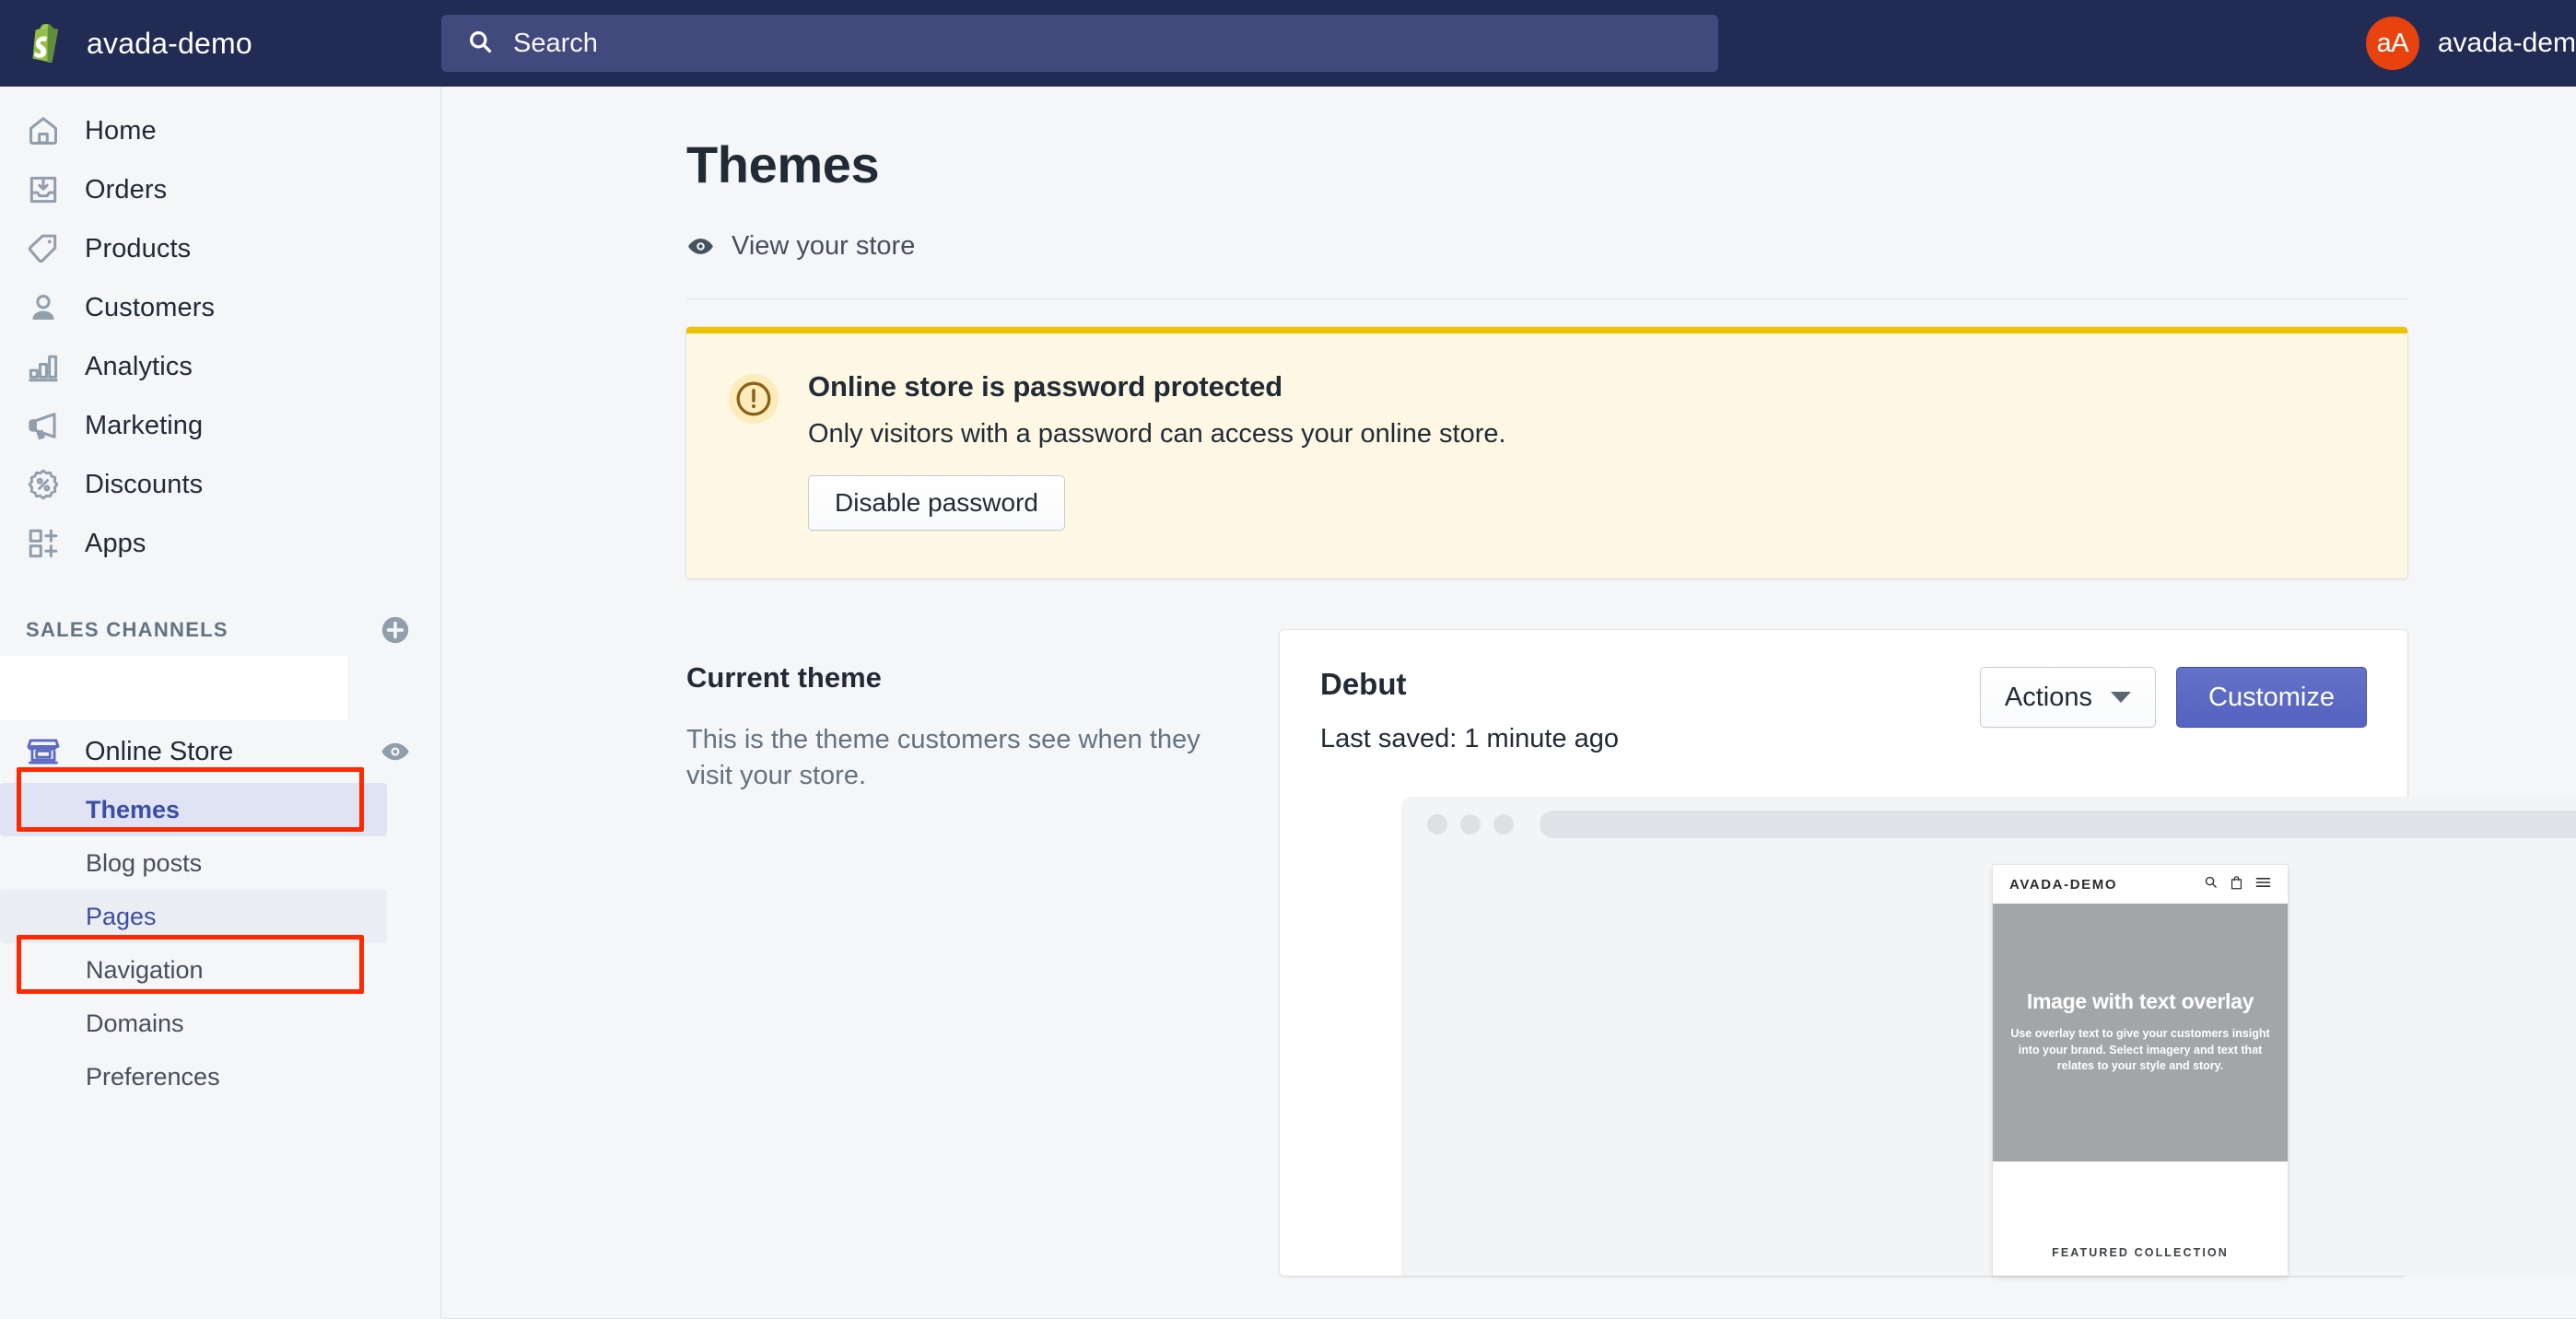 The image size is (2576, 1319). Describe the element at coordinates (1079, 43) in the screenshot. I see `search-input: Search` at that location.